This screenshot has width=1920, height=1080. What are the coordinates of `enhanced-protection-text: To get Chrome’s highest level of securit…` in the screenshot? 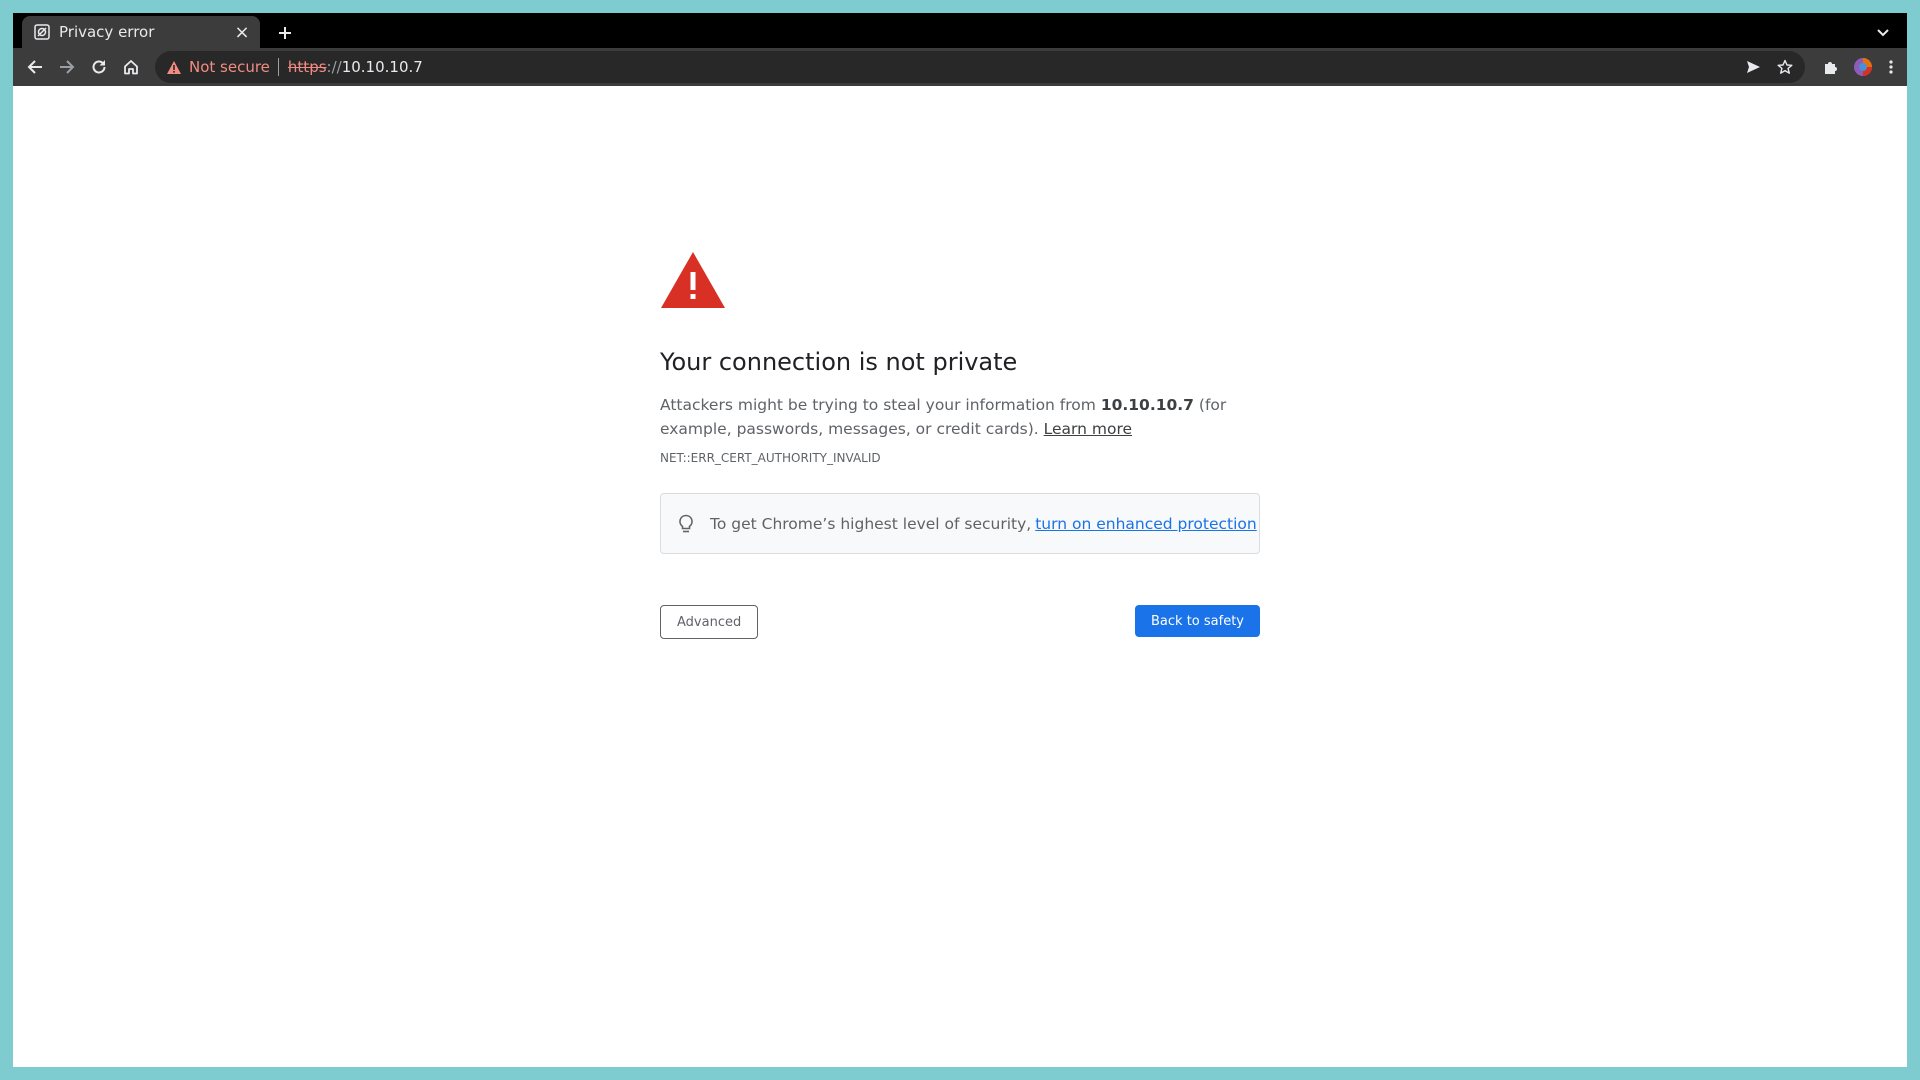 It's located at (871, 523).